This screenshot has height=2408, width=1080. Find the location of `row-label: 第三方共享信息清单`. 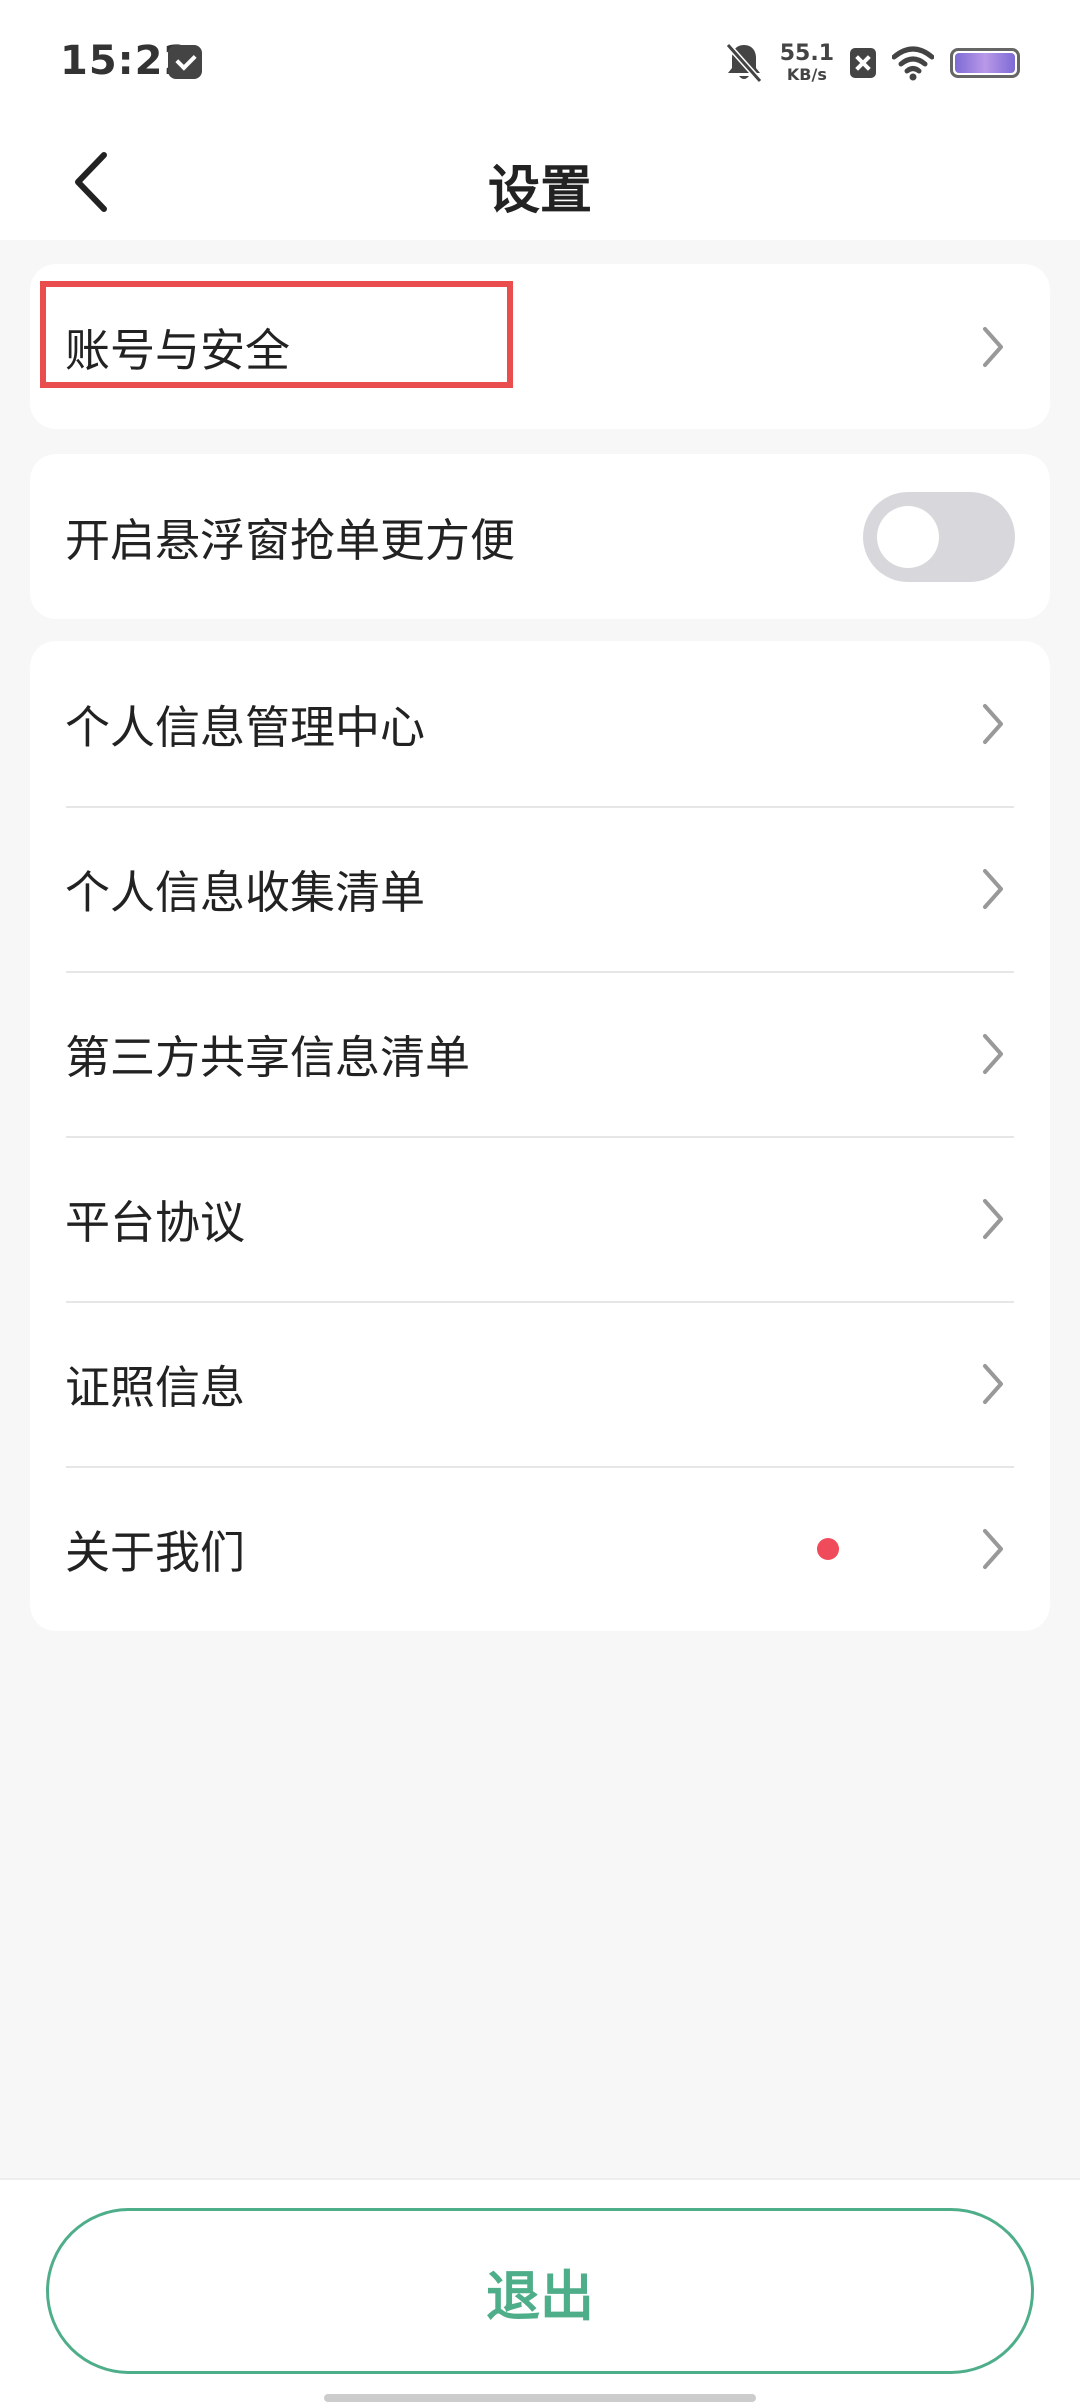

row-label: 第三方共享信息清单 is located at coordinates (268, 1057).